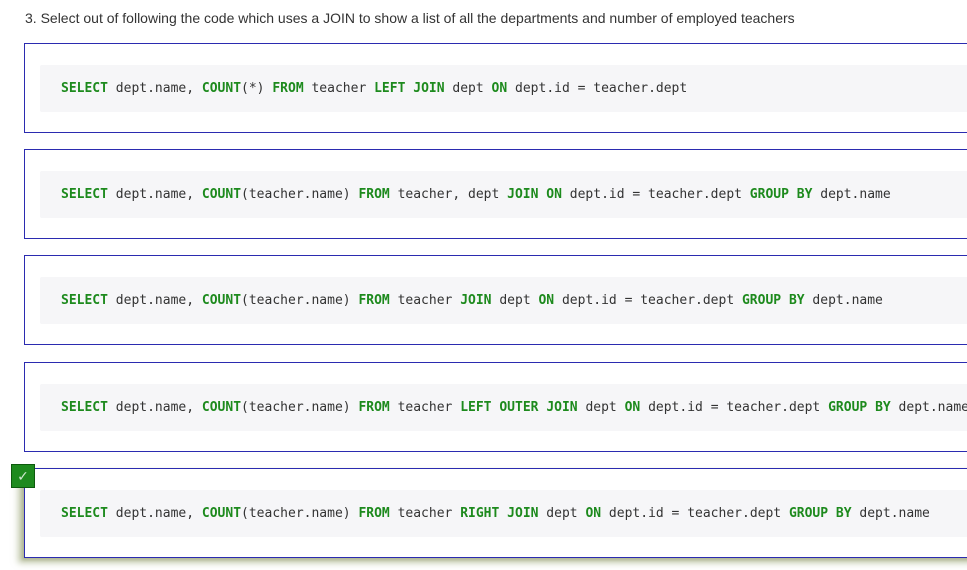 The image size is (967, 570). What do you see at coordinates (257, 88) in the screenshot?
I see `sql-text: (*)` at bounding box center [257, 88].